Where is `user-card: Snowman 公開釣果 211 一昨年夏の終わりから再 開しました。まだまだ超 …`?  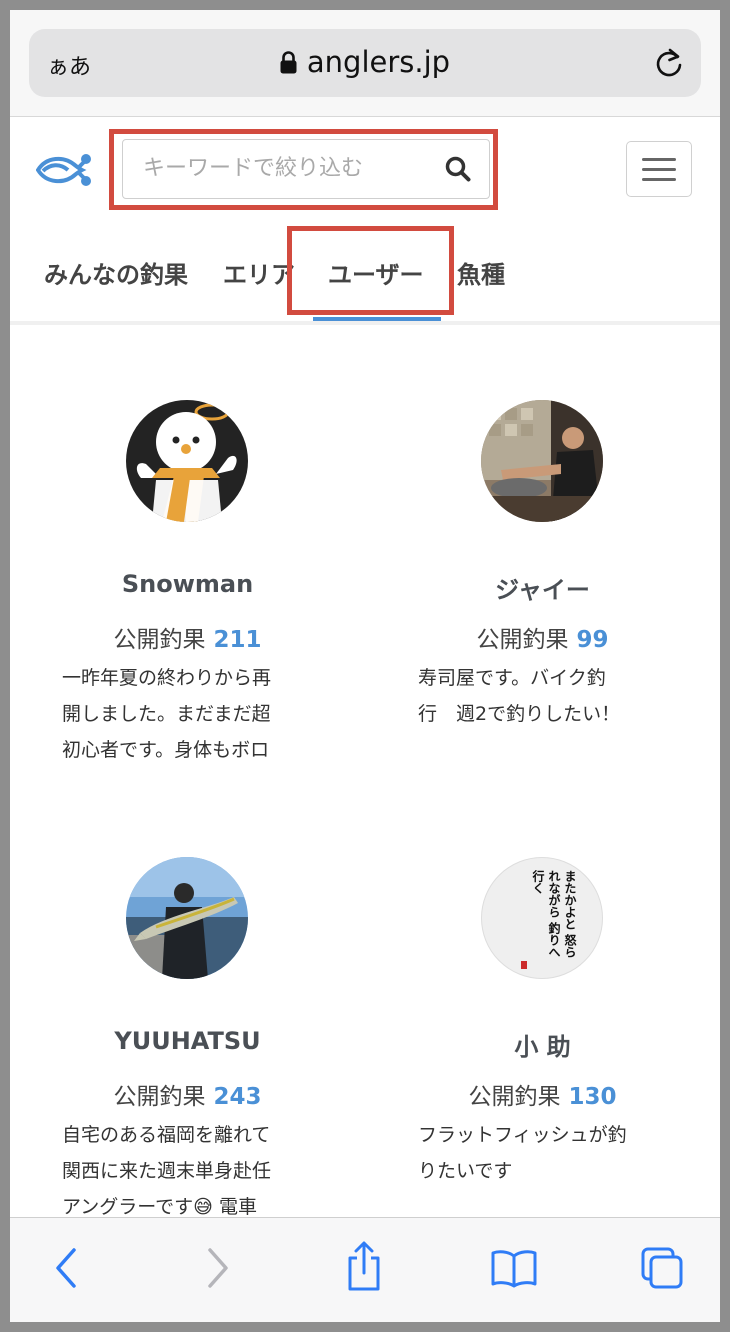 user-card: Snowman 公開釣果 211 一昨年夏の終わりから再 開しました。まだまだ超 … is located at coordinates (187, 590).